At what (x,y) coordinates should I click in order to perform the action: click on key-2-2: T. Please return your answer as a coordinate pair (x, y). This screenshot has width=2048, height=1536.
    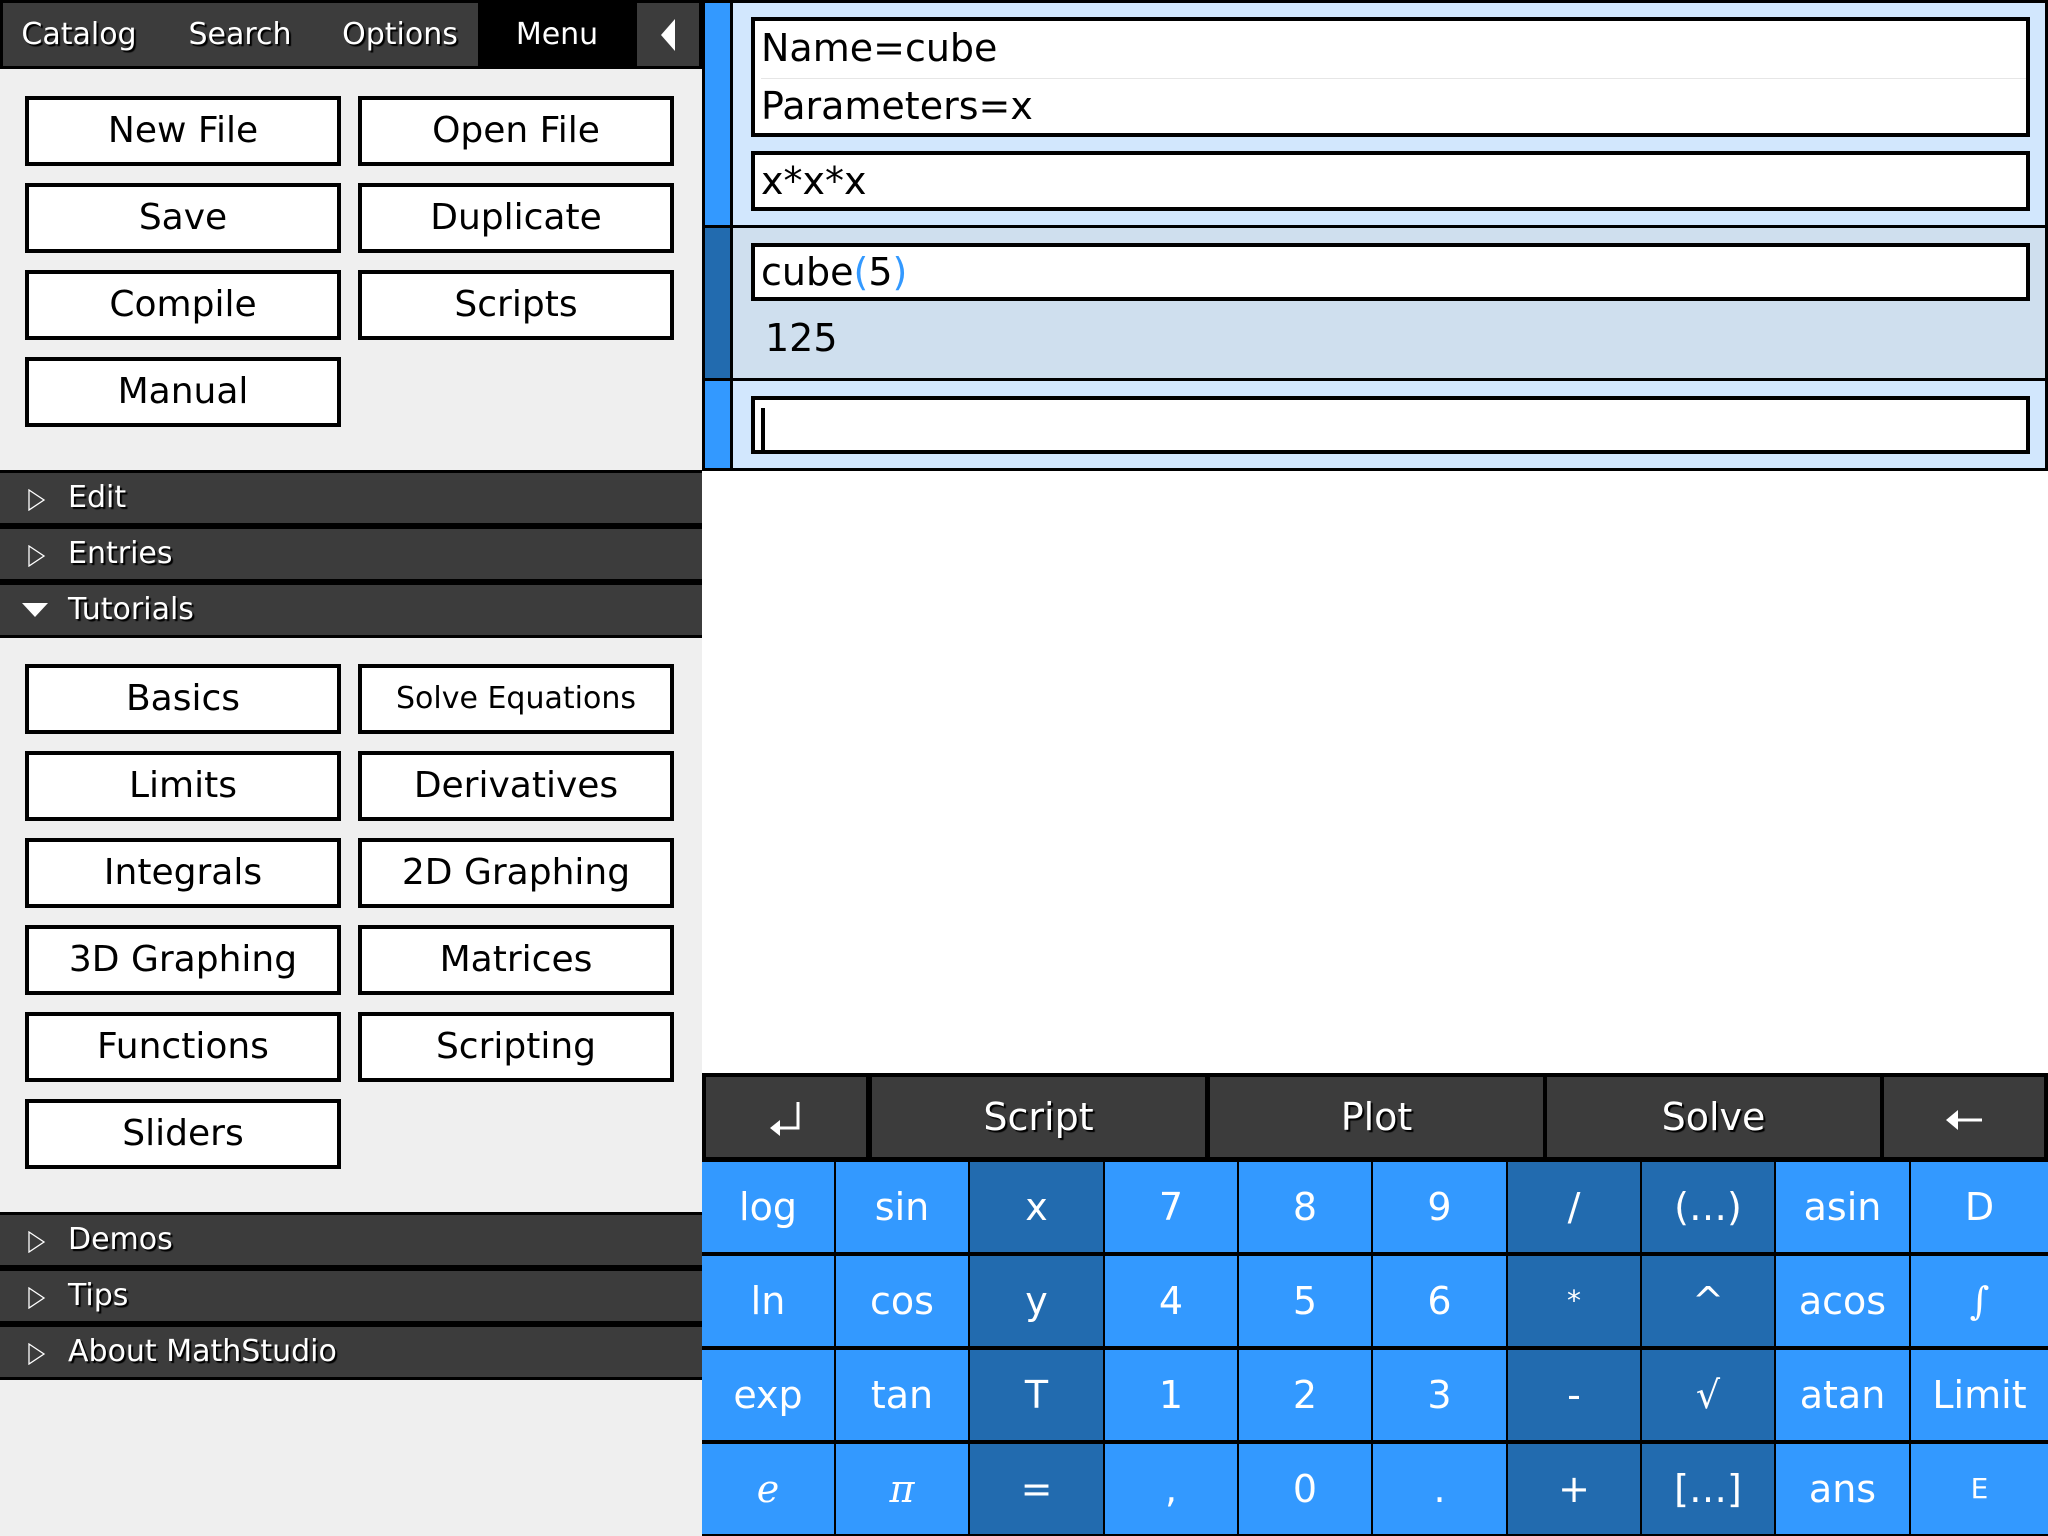
    Looking at the image, I should click on (1036, 1395).